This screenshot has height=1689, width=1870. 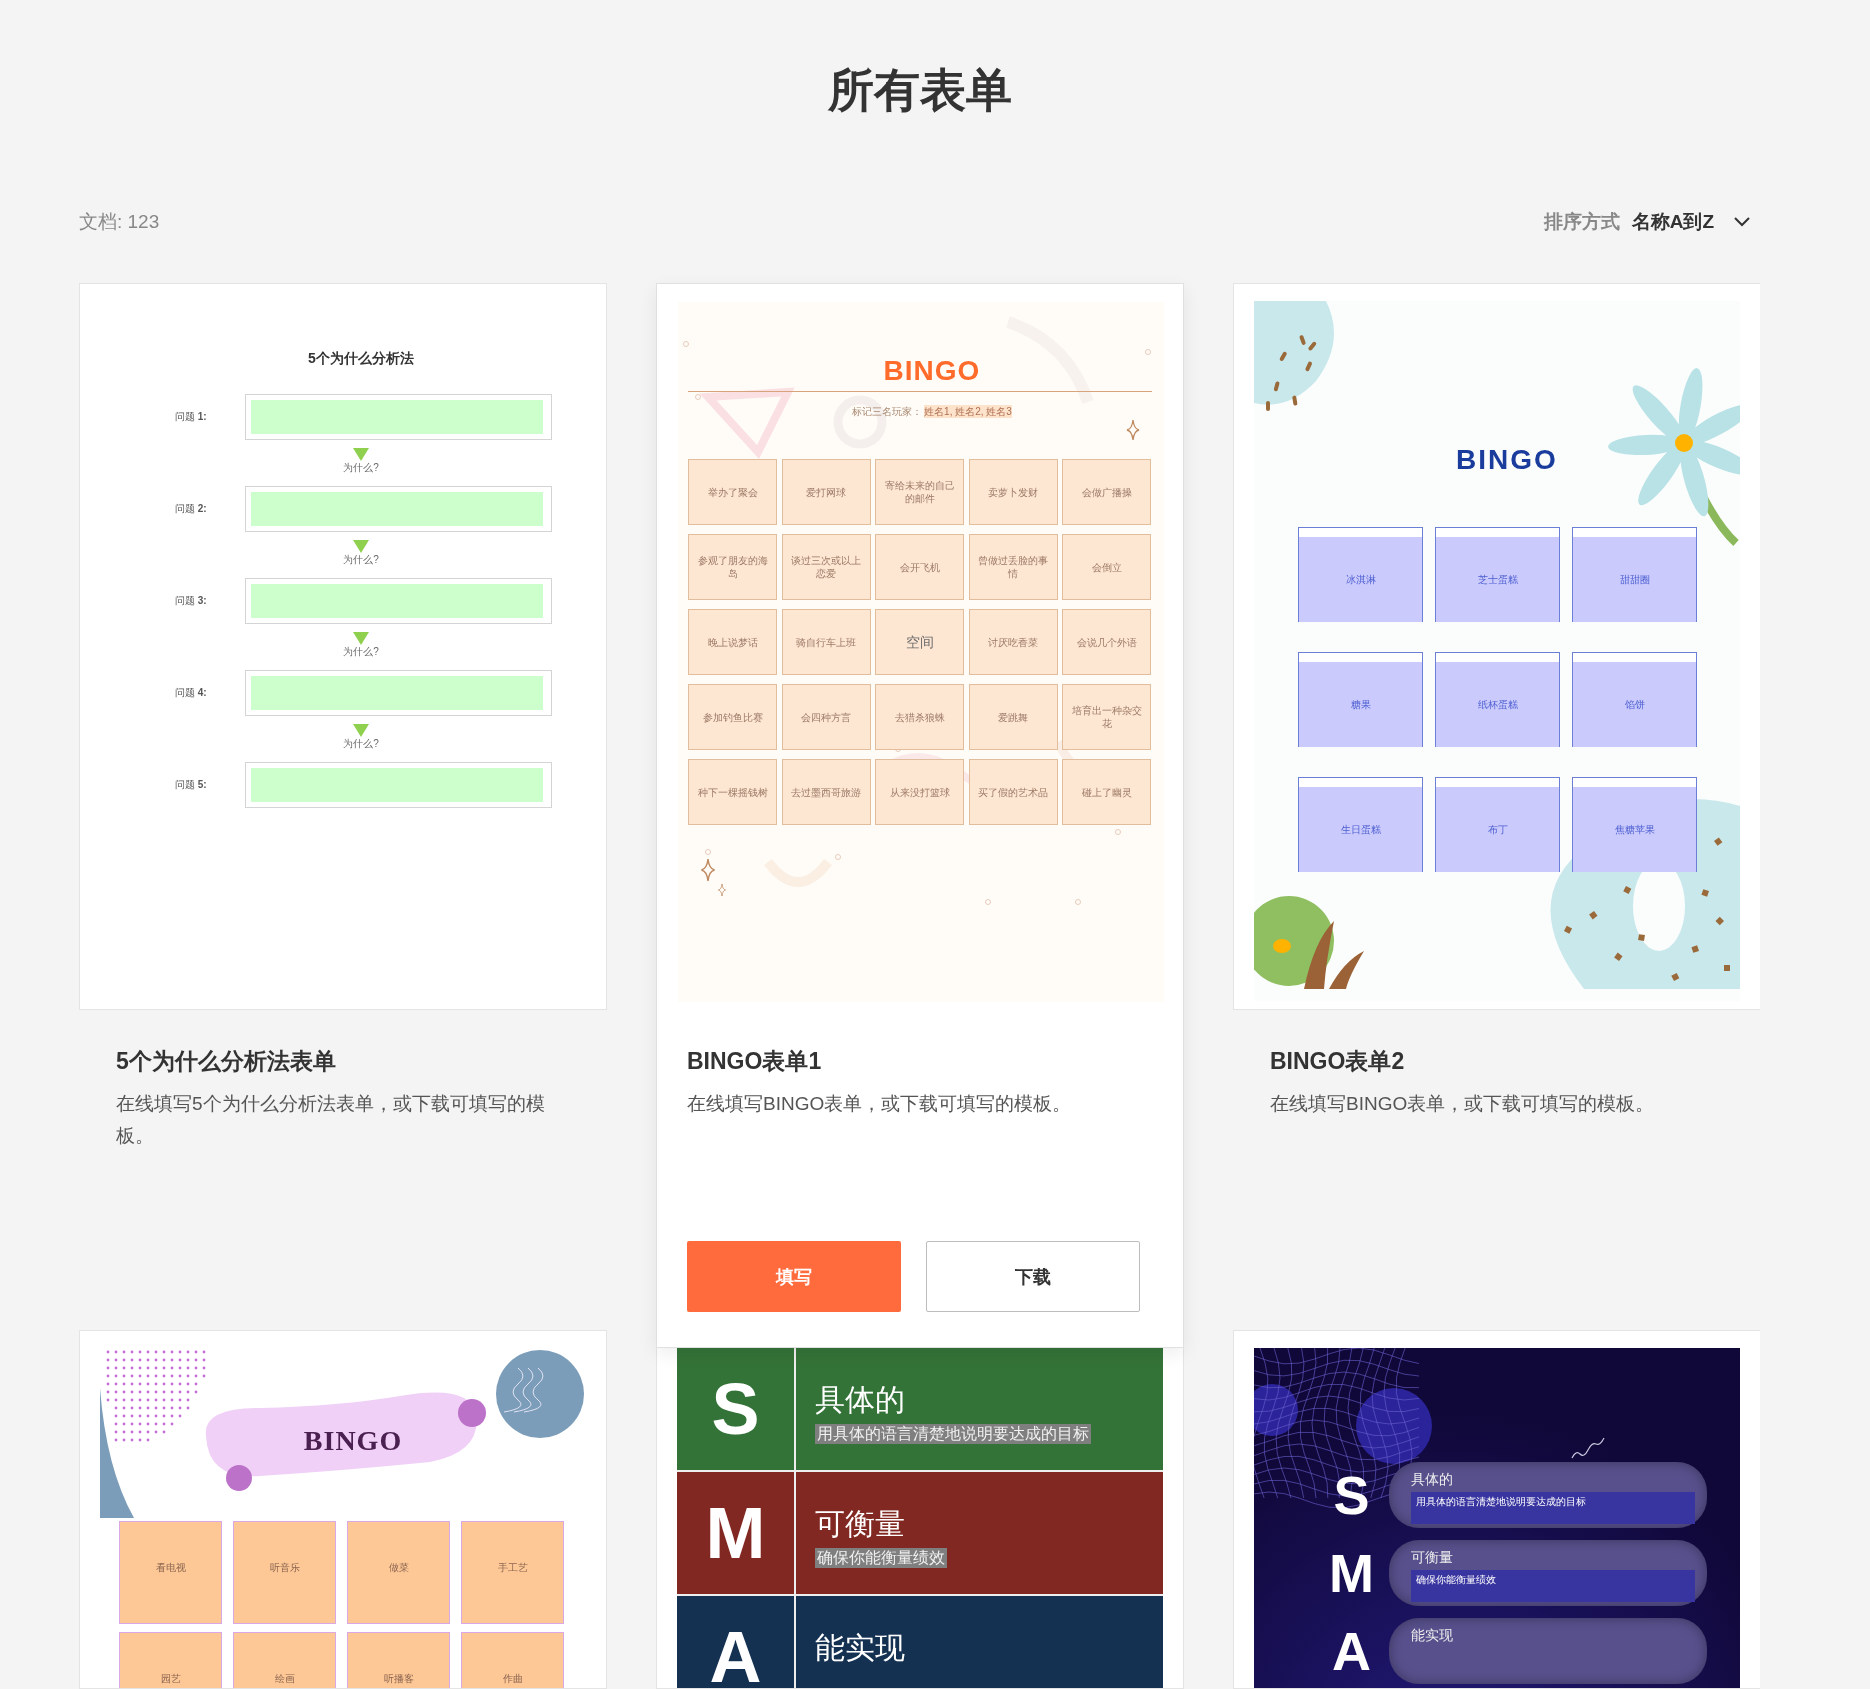 I want to click on chevron-down-icon, so click(x=1742, y=222).